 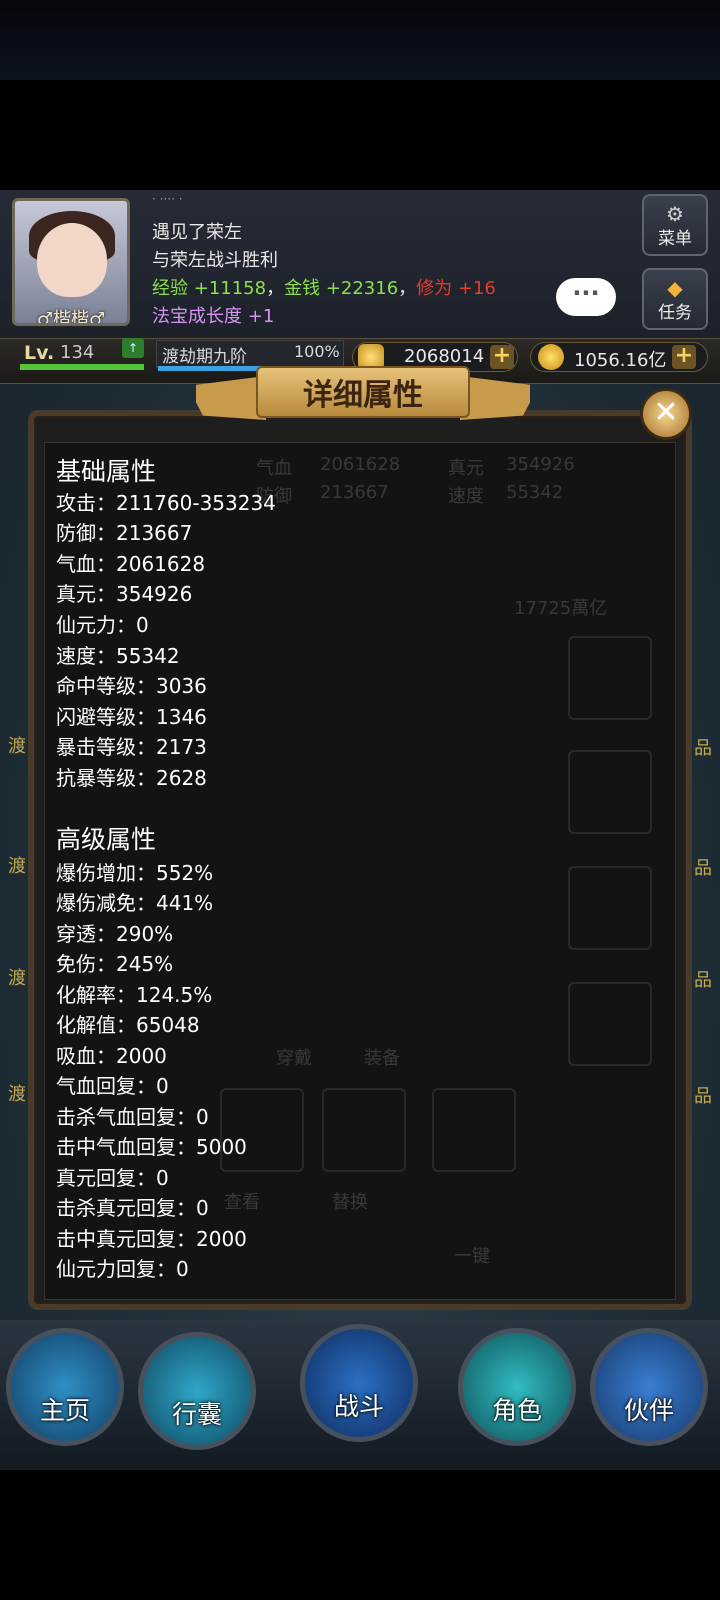 What do you see at coordinates (135, 903) in the screenshot?
I see `attribute-row: 爆伤减免：441%` at bounding box center [135, 903].